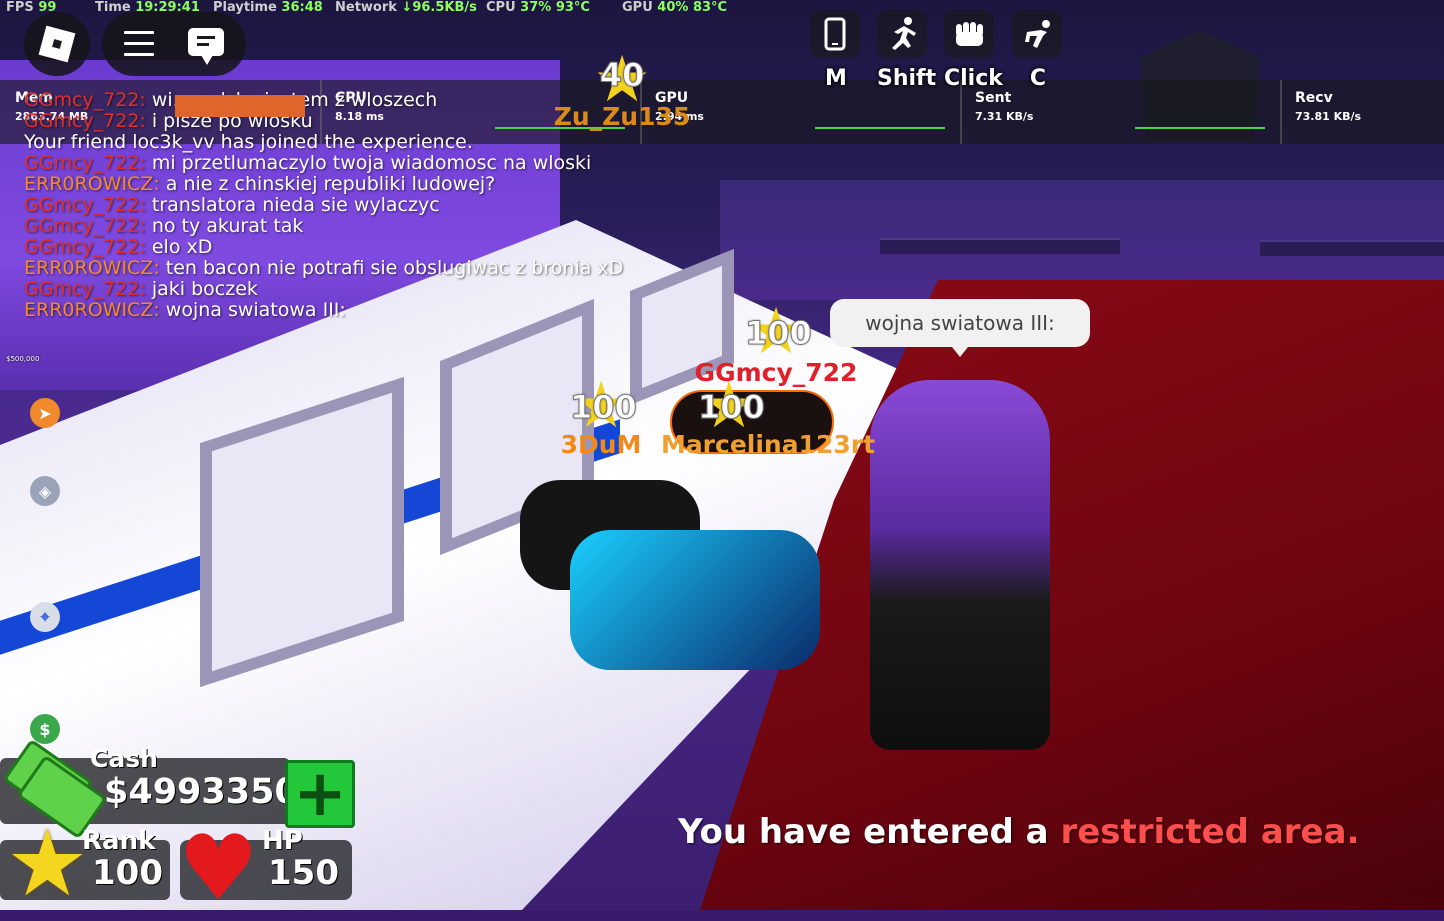  I want to click on chat-message: GGmcy_722: elo xD, so click(118, 247).